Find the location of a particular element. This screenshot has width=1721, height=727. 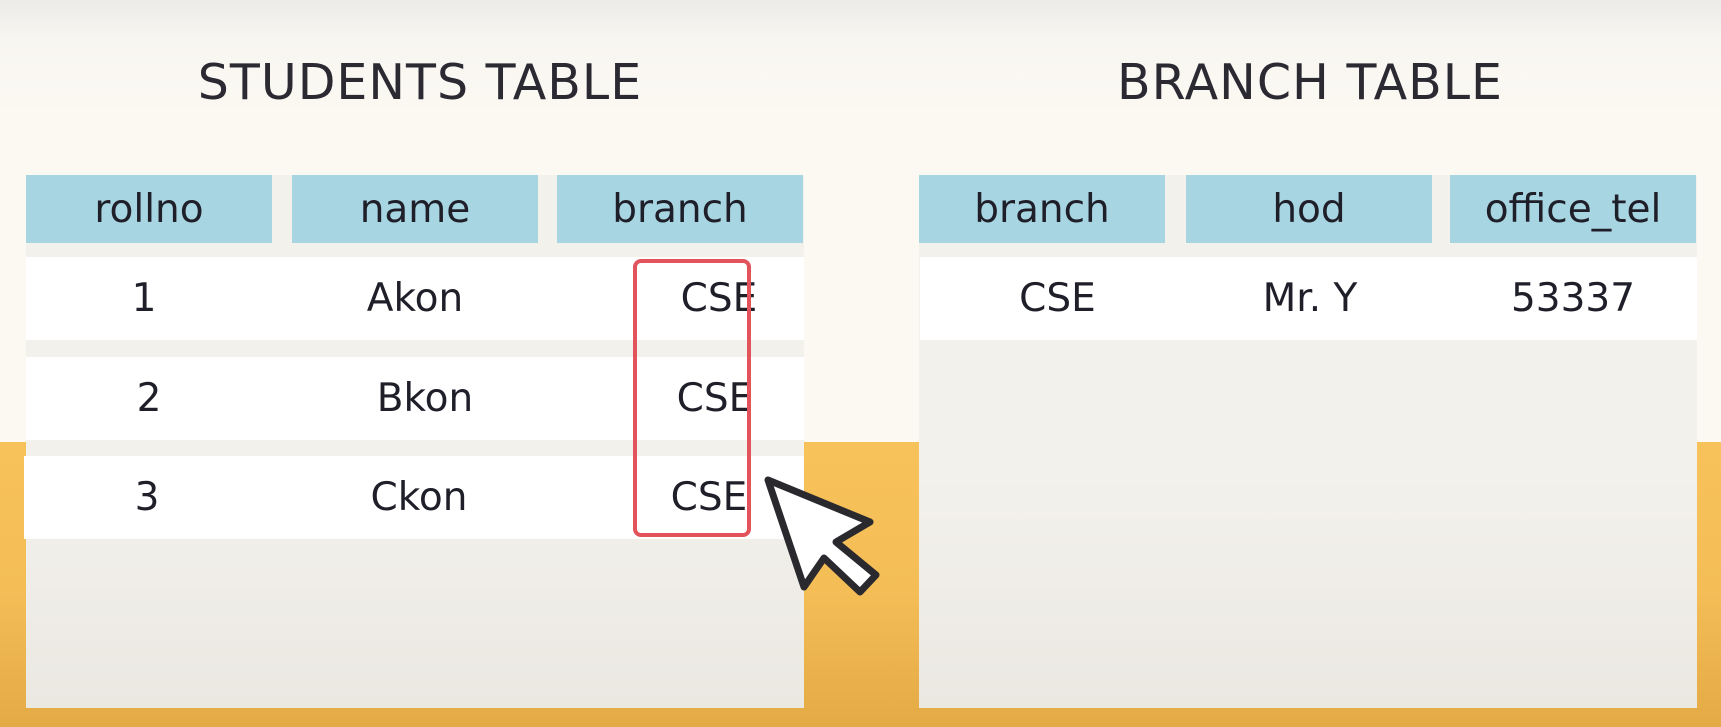

branch-table-title: BRANCH TABLE is located at coordinates (1309, 82).